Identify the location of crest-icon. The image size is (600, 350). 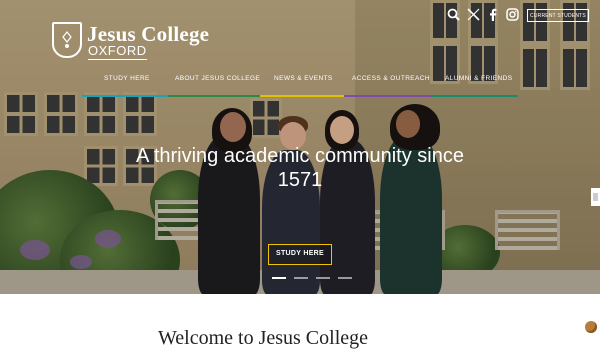
(67, 40).